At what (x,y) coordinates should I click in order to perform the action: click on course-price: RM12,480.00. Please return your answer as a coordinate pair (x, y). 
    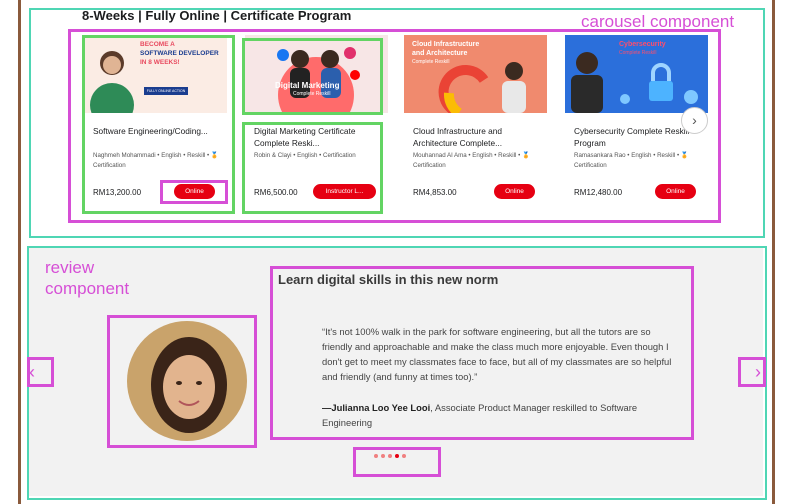
    Looking at the image, I should click on (598, 192).